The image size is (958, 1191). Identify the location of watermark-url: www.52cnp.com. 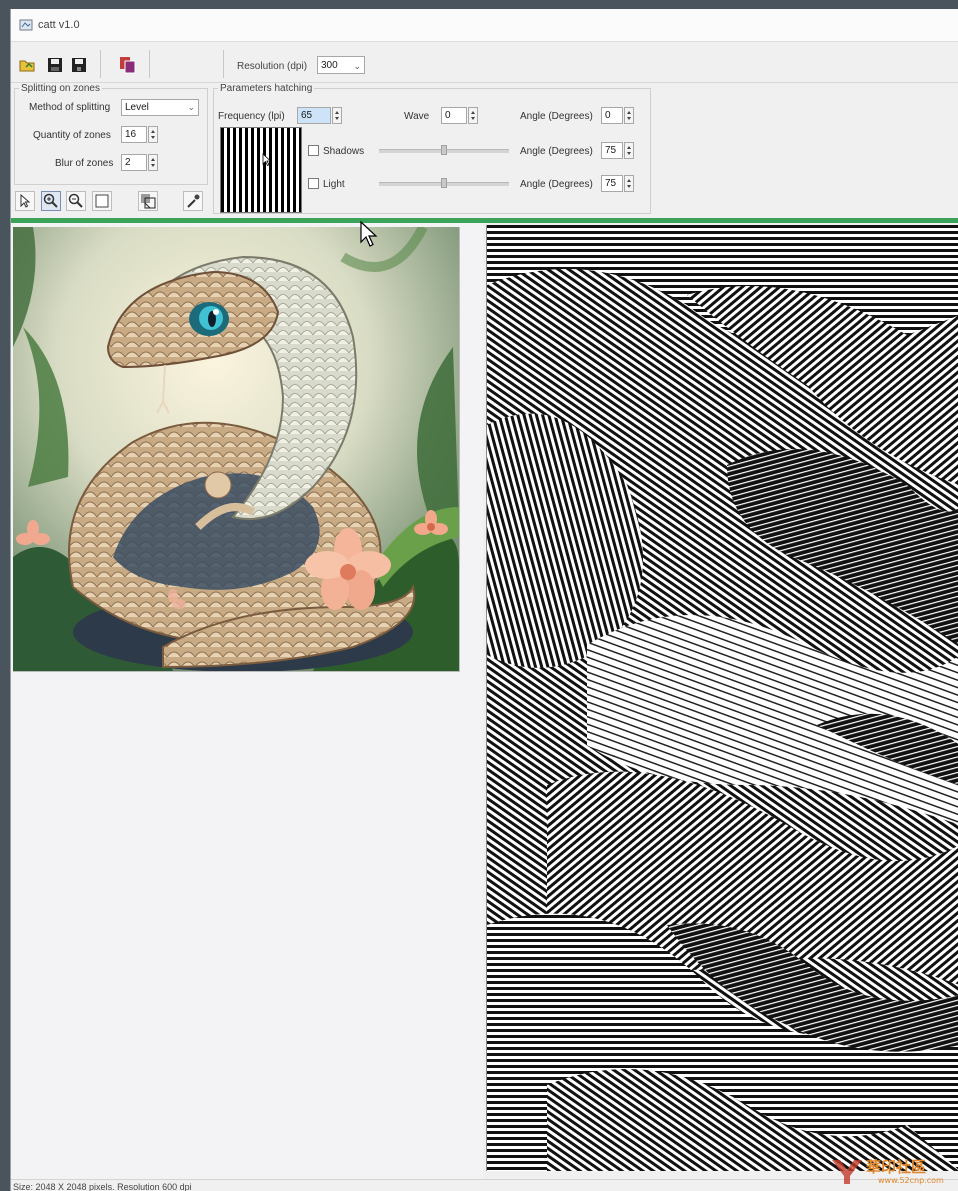
(911, 1180).